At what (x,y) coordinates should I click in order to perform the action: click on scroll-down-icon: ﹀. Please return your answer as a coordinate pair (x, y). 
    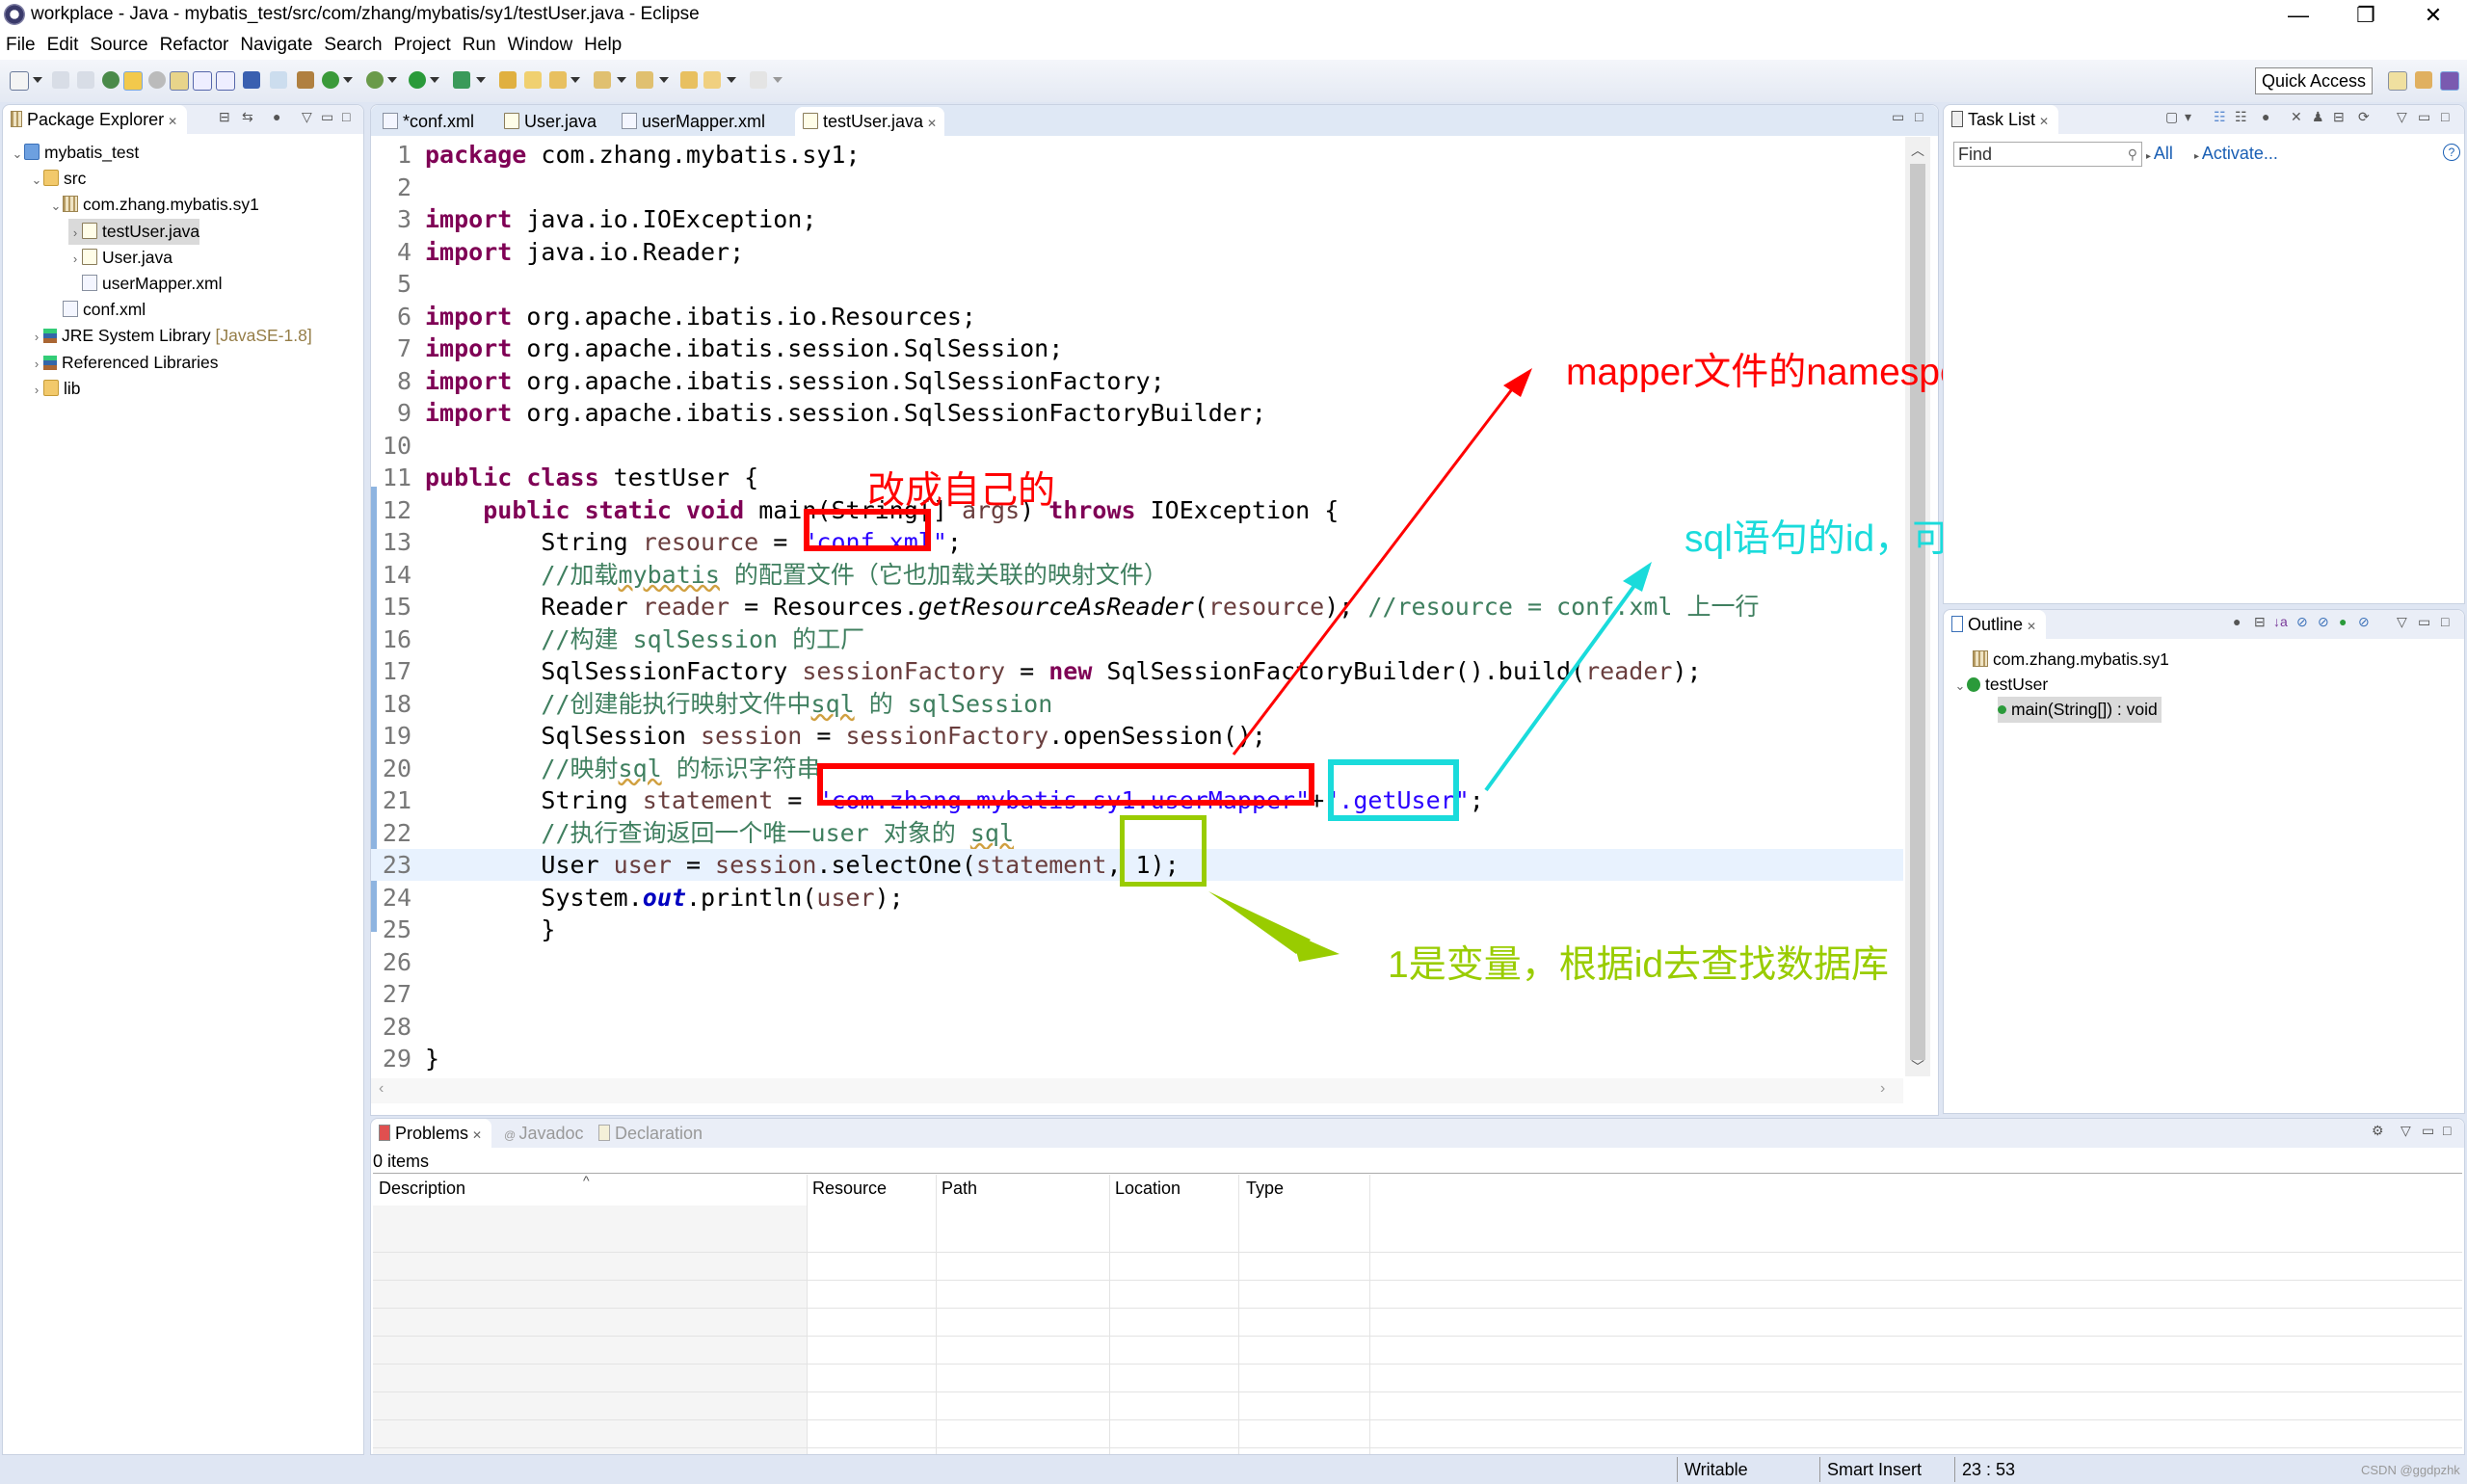
    Looking at the image, I should click on (1917, 1066).